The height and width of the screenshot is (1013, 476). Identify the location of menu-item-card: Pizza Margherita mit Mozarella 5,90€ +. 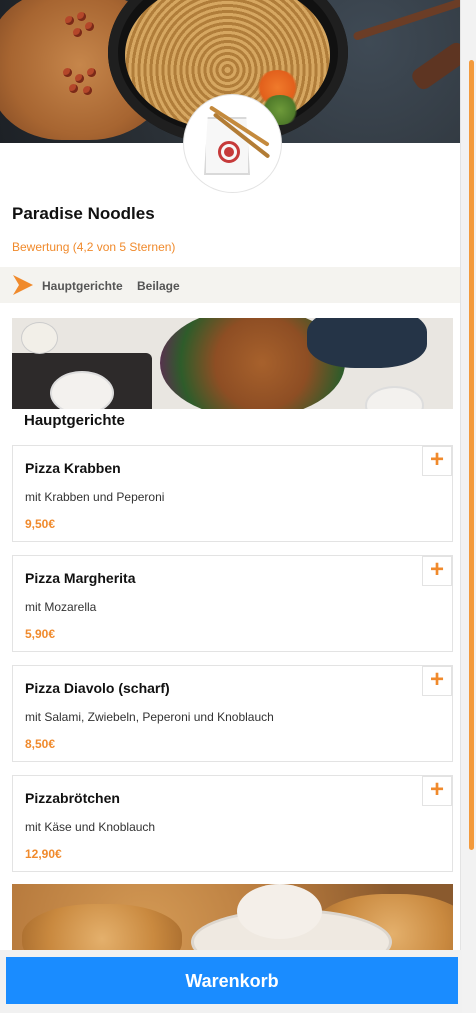
(232, 603).